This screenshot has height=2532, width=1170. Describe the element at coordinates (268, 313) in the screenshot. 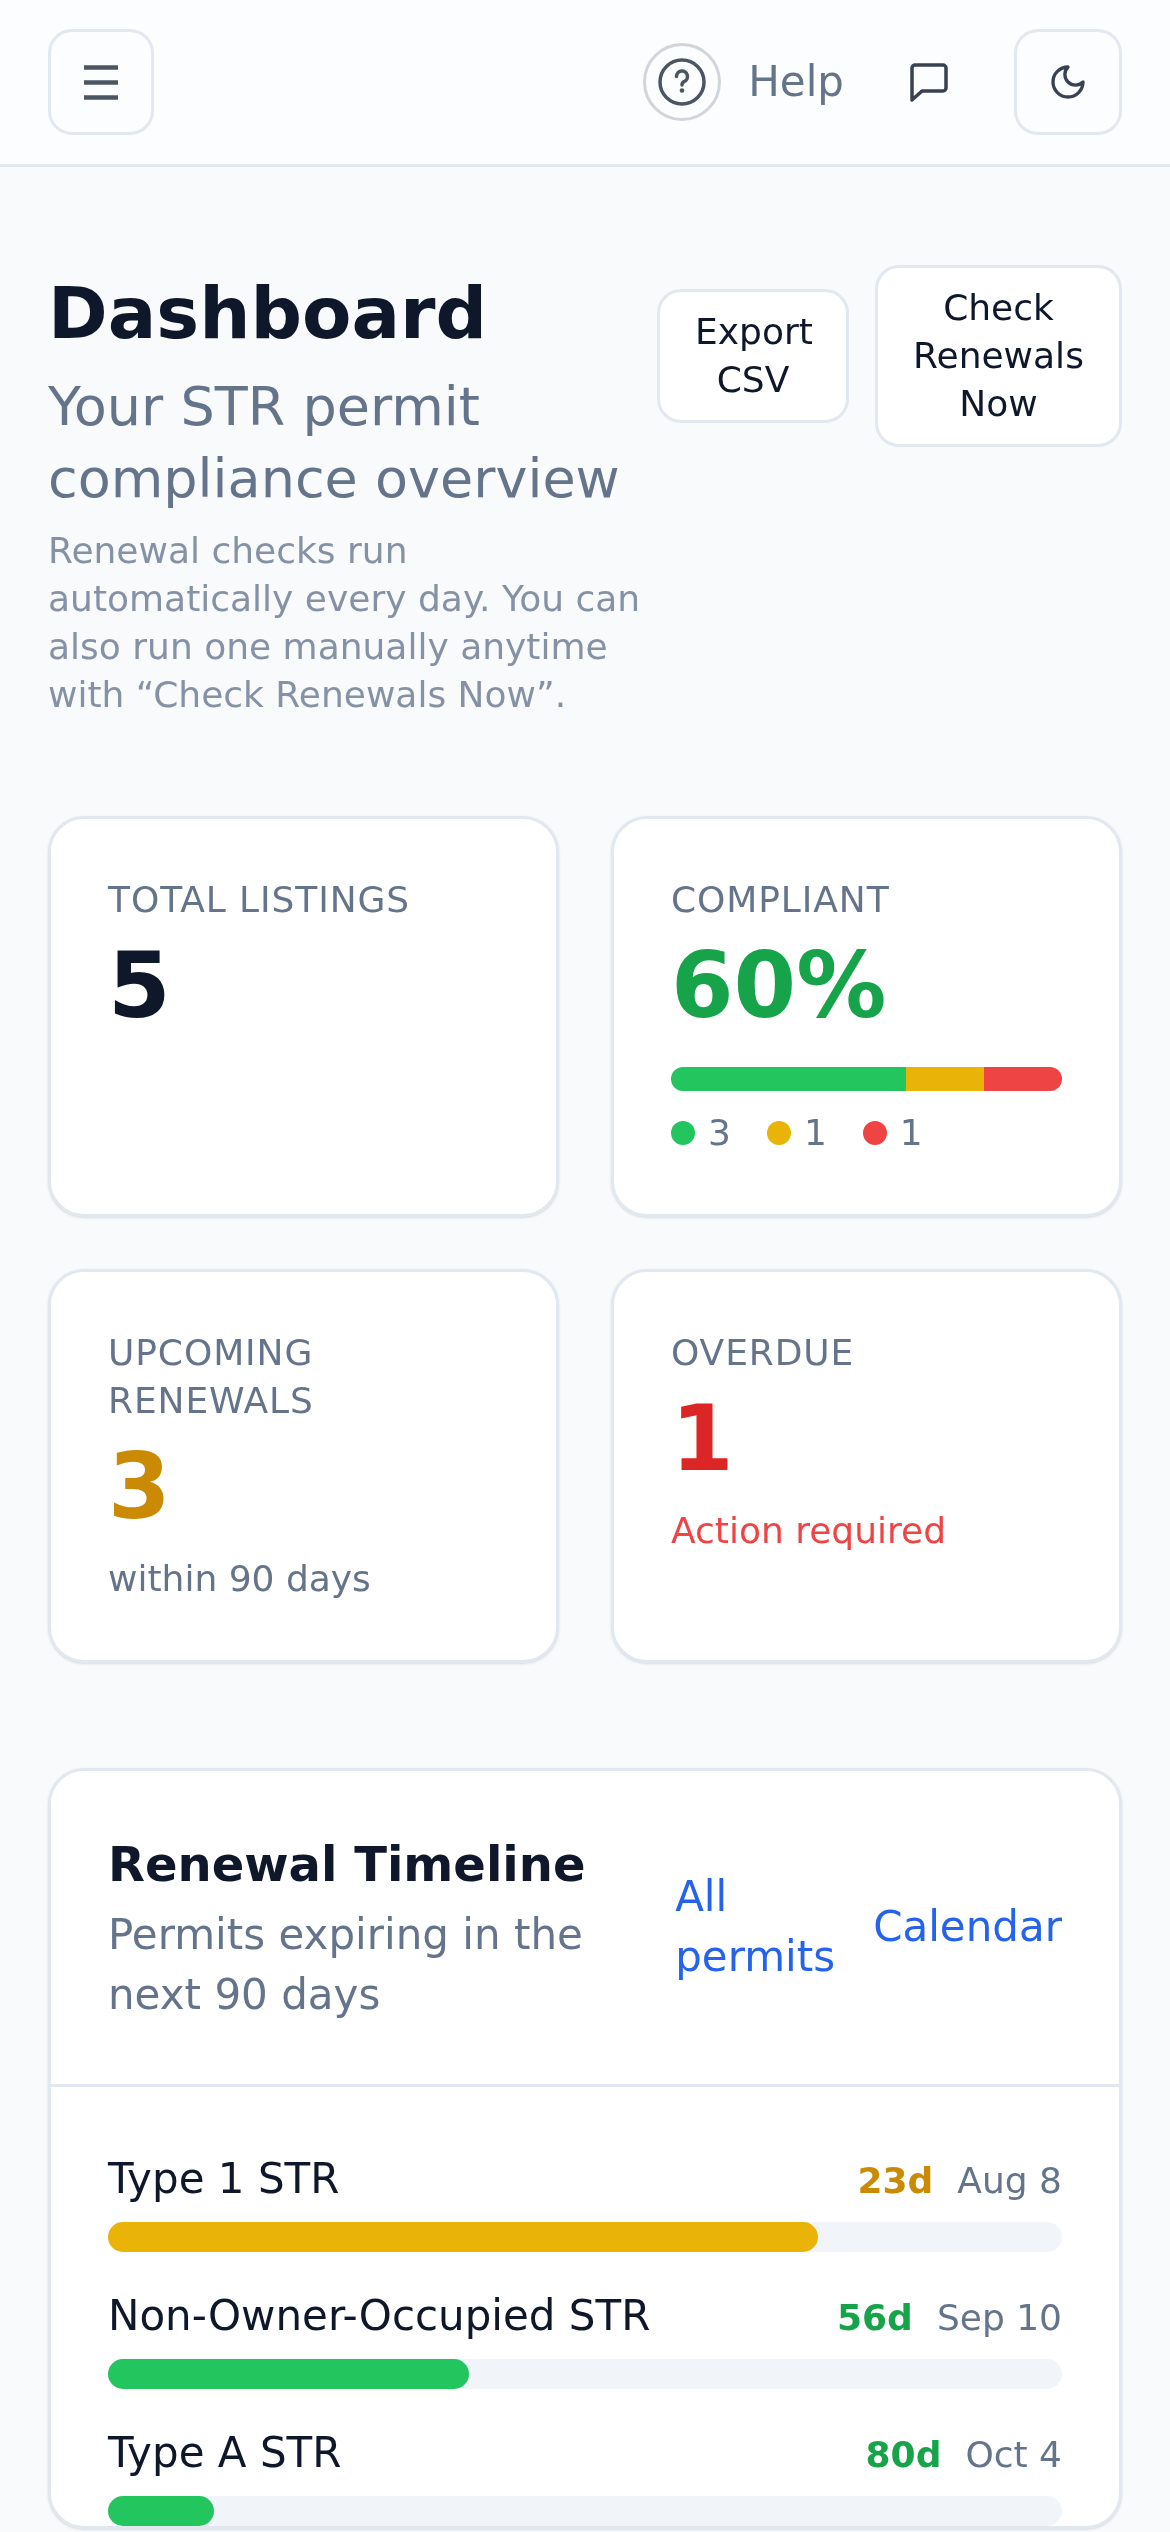

I see `page-title: Dashboard` at that location.